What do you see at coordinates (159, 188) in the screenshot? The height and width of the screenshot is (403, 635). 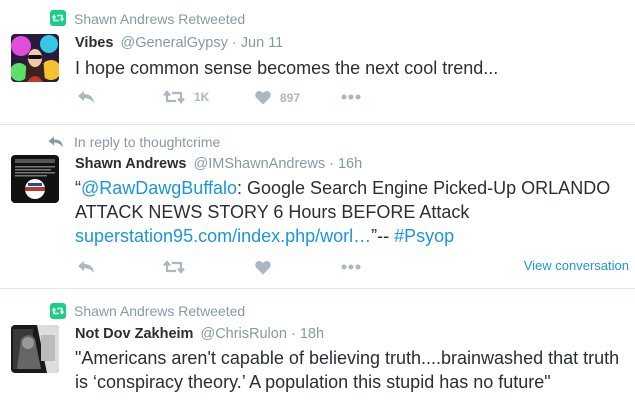 I see `mention-link: @RawDawgBuffalo` at bounding box center [159, 188].